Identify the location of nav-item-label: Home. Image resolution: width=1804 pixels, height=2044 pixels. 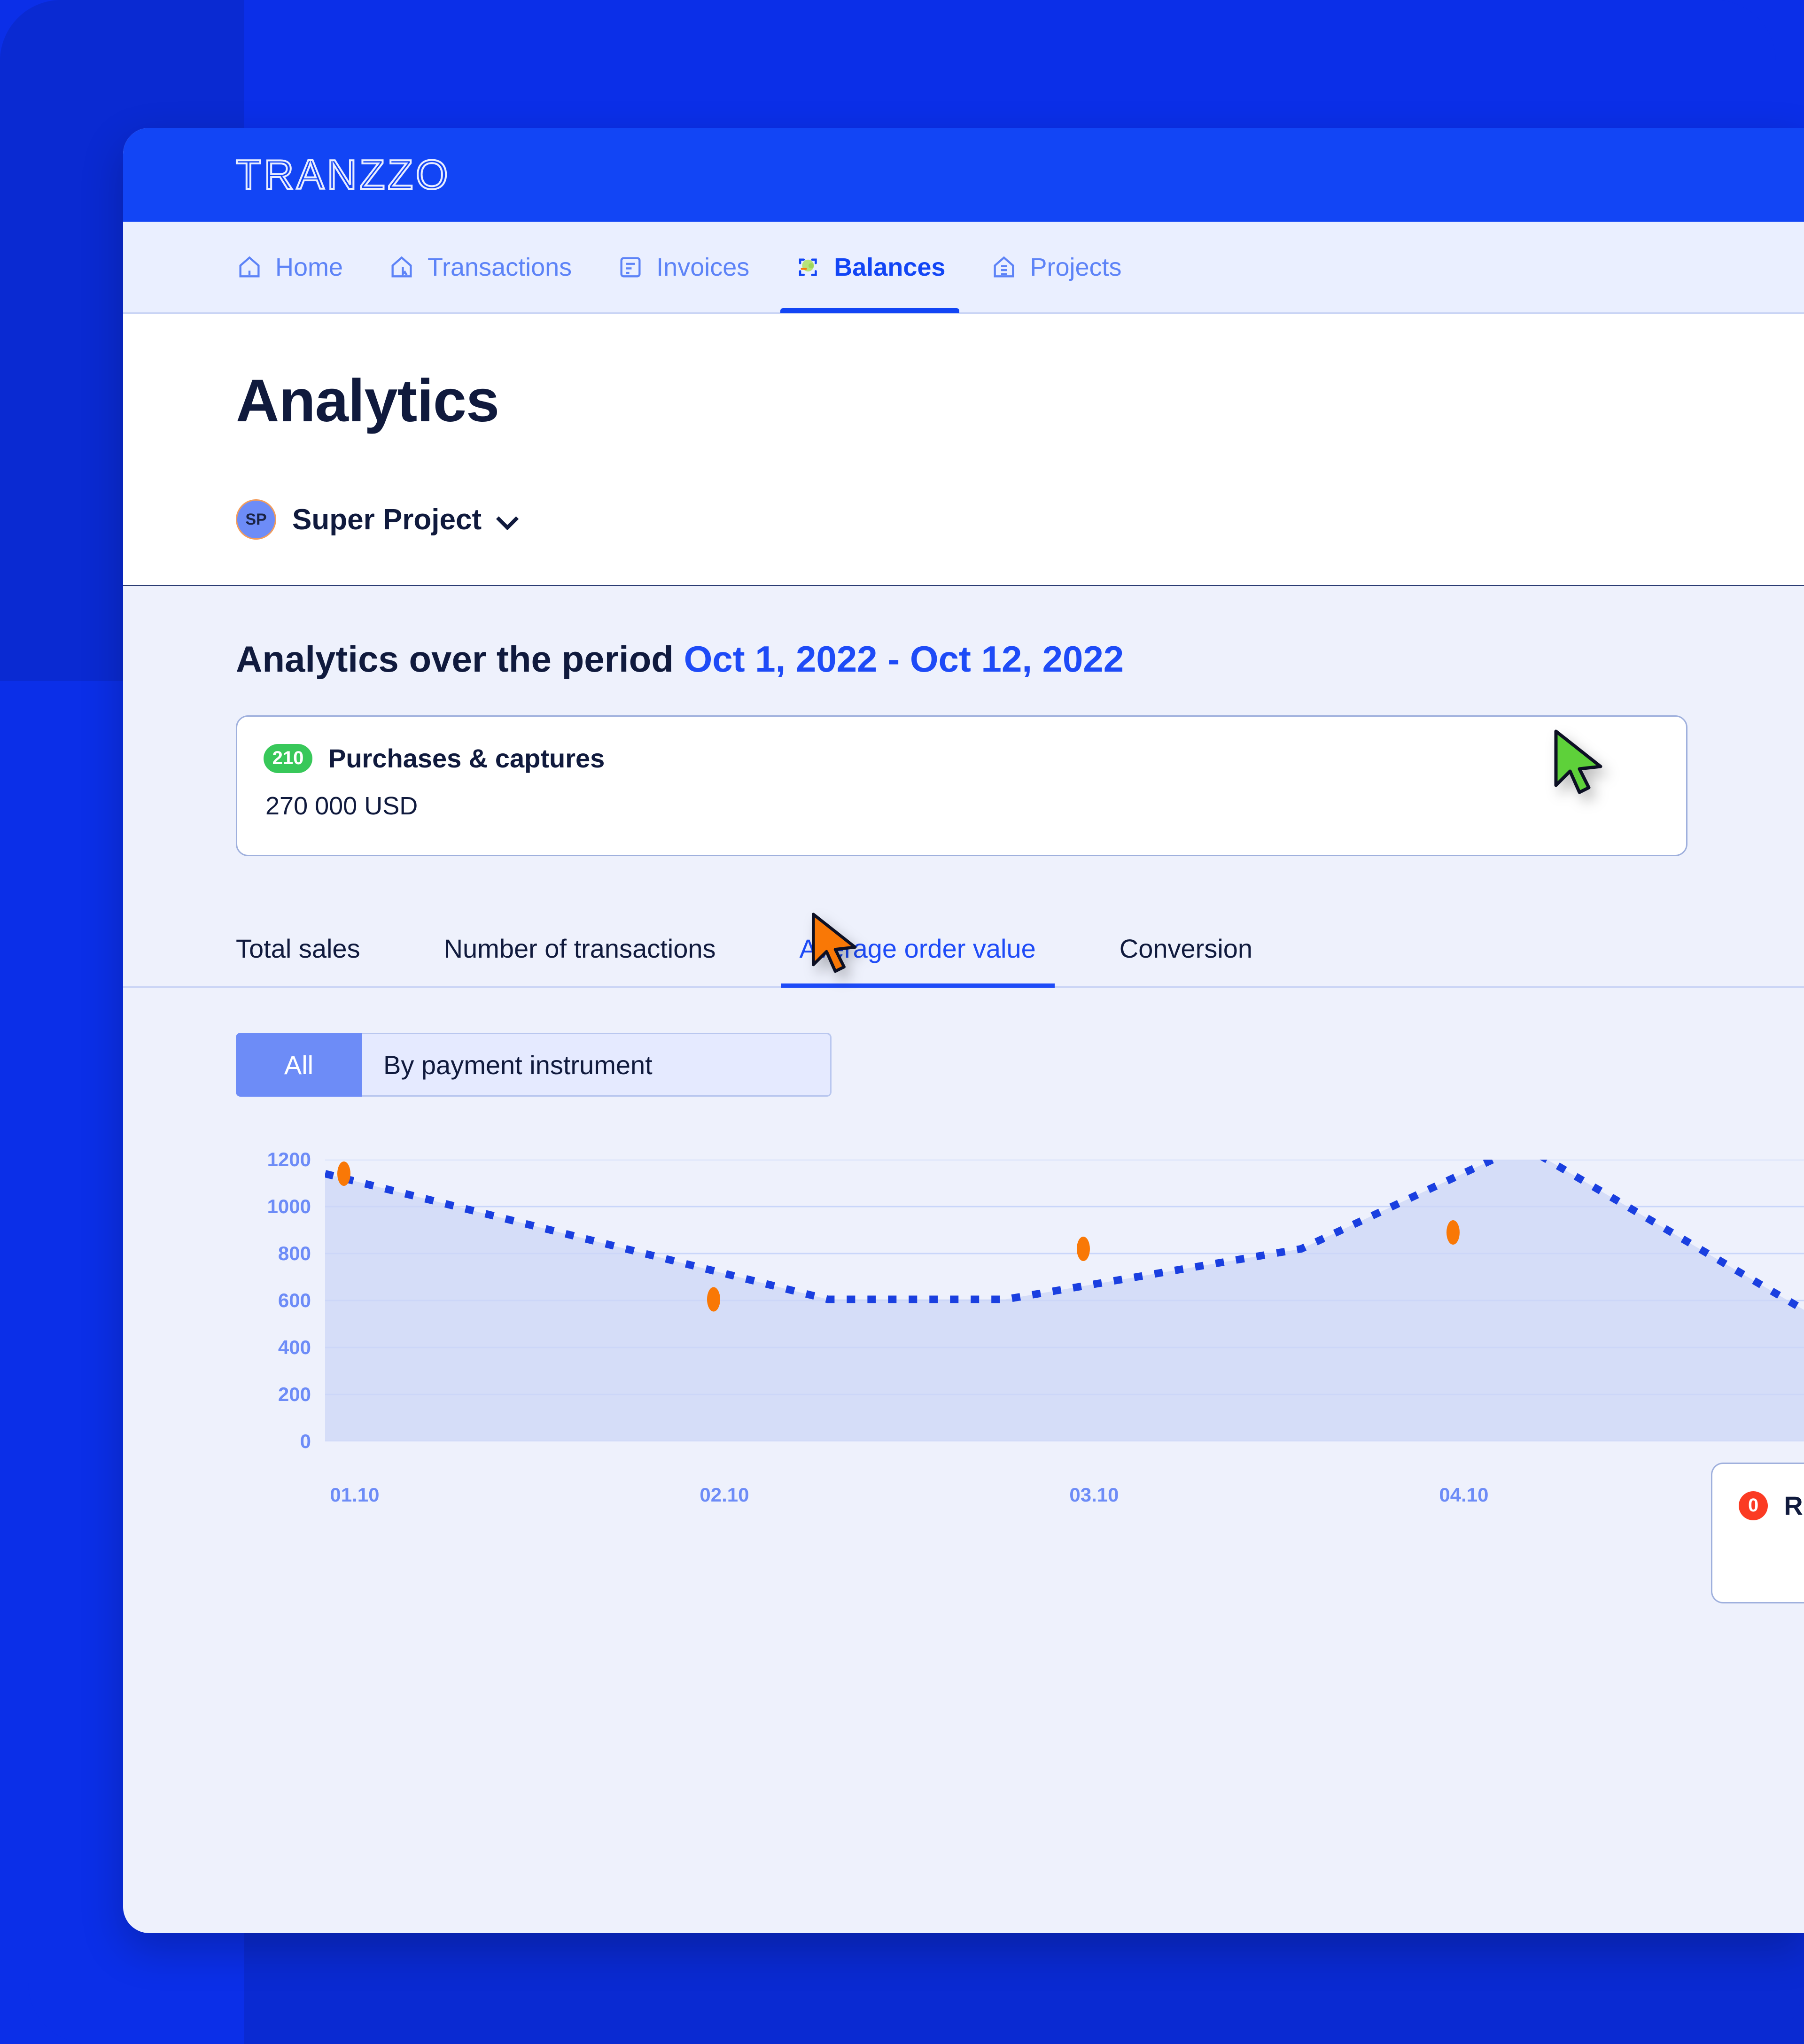
(309, 267).